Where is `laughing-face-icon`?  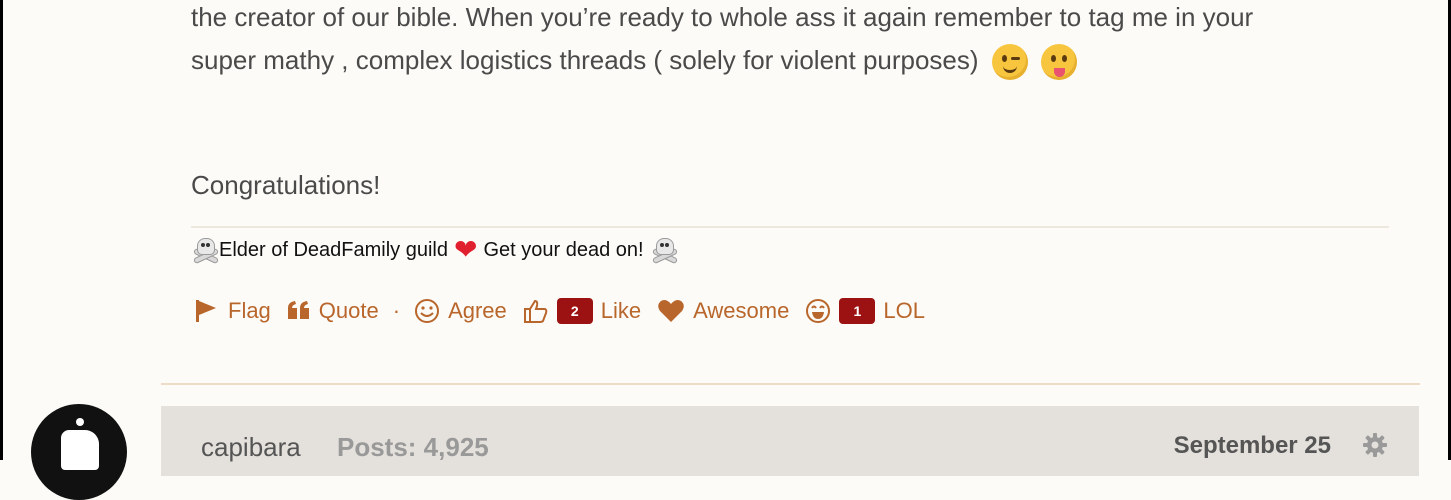
laughing-face-icon is located at coordinates (818, 311).